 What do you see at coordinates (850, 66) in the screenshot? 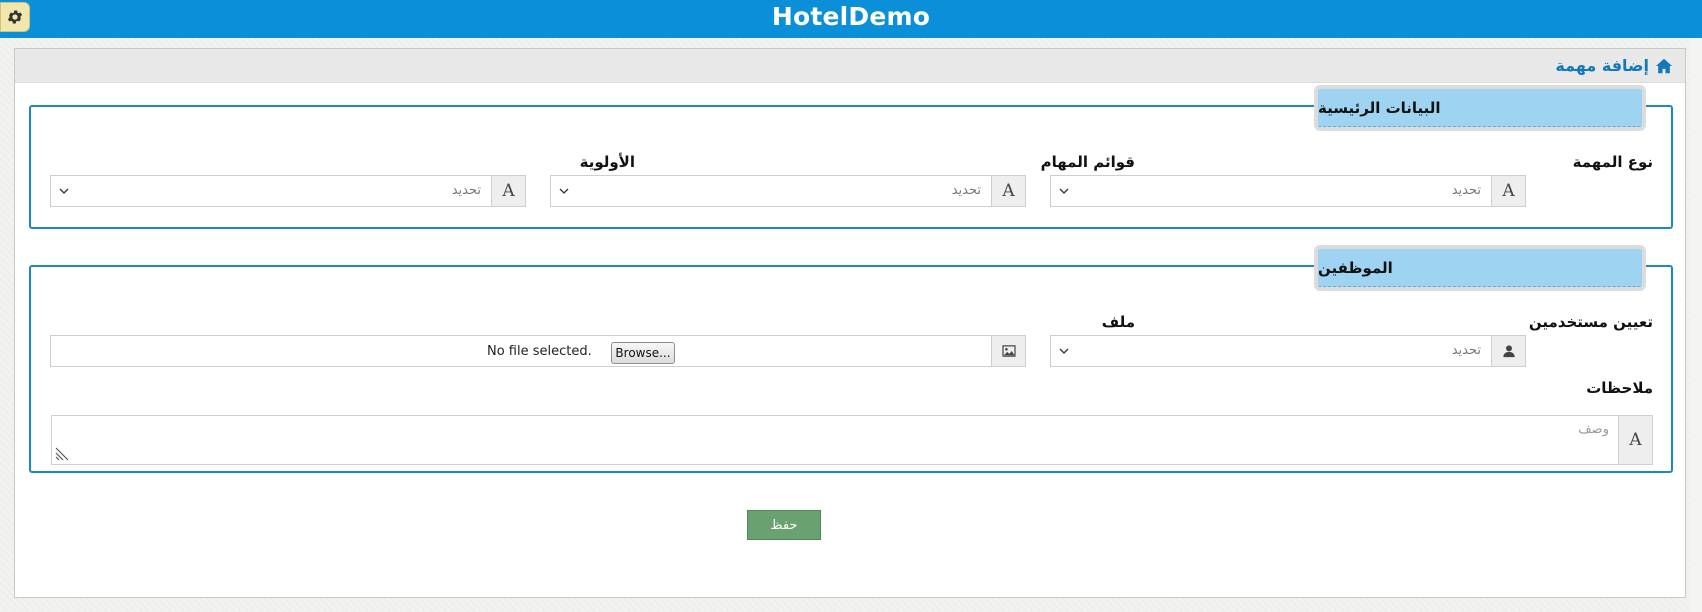
I see `panel-header: إضافة مهمة` at bounding box center [850, 66].